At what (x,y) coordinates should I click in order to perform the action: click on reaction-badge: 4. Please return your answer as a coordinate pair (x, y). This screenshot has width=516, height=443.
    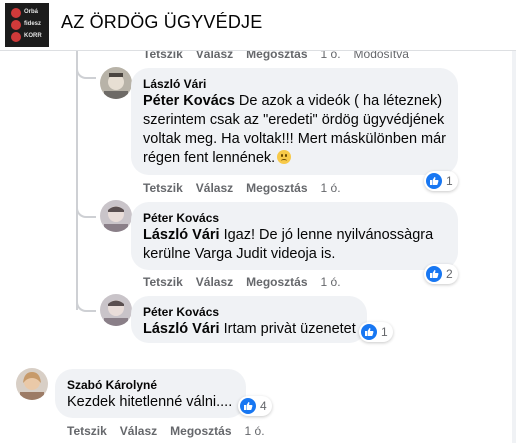
    Looking at the image, I should click on (255, 406).